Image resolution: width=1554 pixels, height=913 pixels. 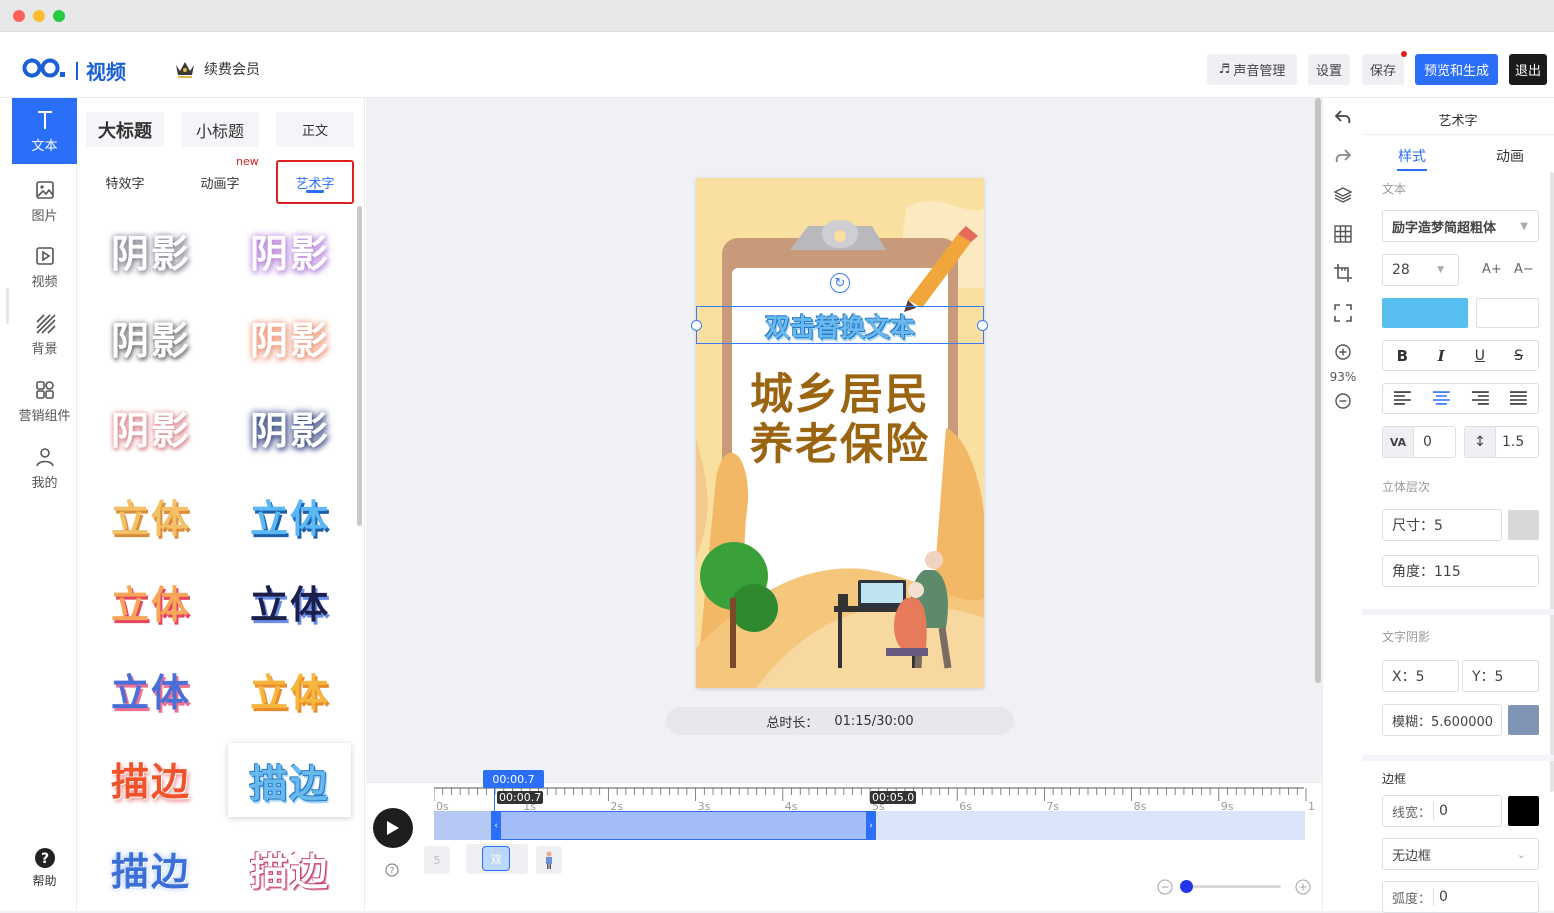 I want to click on letter-spacing-input: VA 0, so click(x=1419, y=442).